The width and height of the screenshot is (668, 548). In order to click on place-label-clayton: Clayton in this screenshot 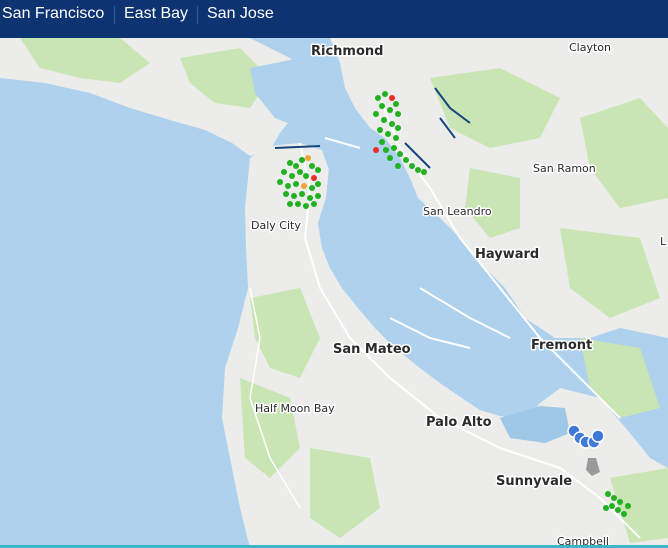, I will do `click(590, 47)`.